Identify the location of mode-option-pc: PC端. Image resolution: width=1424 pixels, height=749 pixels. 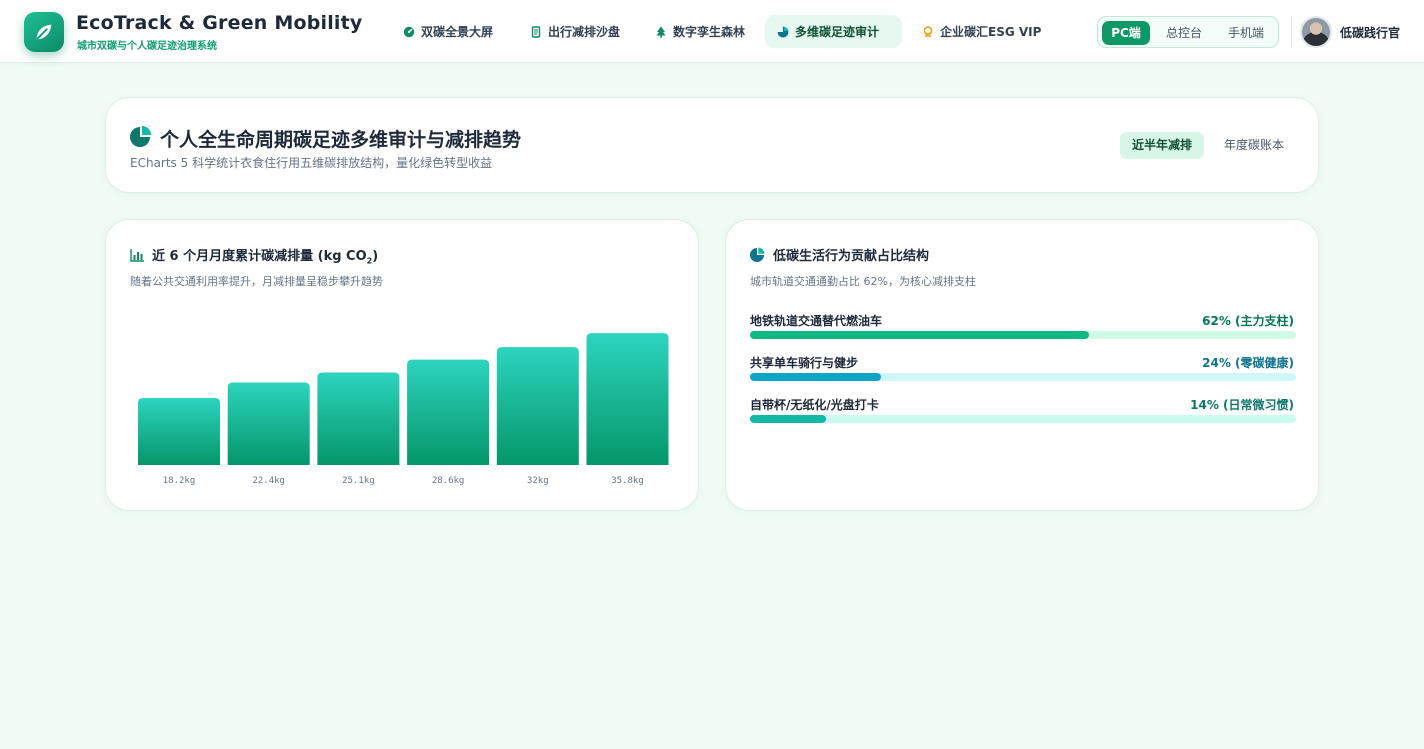
(1126, 33).